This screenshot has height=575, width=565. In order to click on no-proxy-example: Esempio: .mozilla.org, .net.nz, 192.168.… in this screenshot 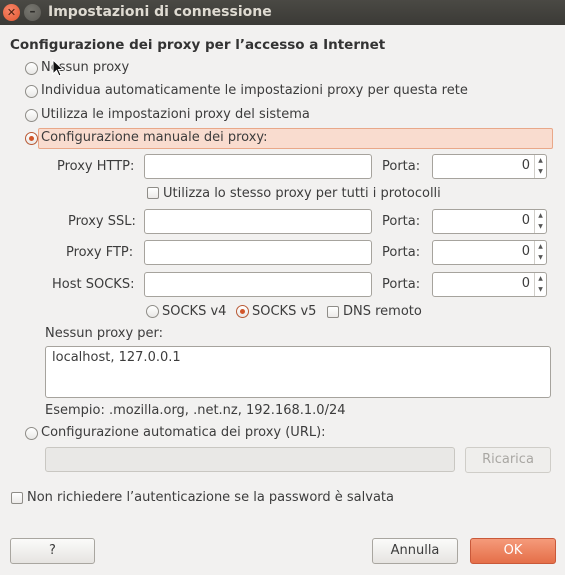, I will do `click(195, 410)`.